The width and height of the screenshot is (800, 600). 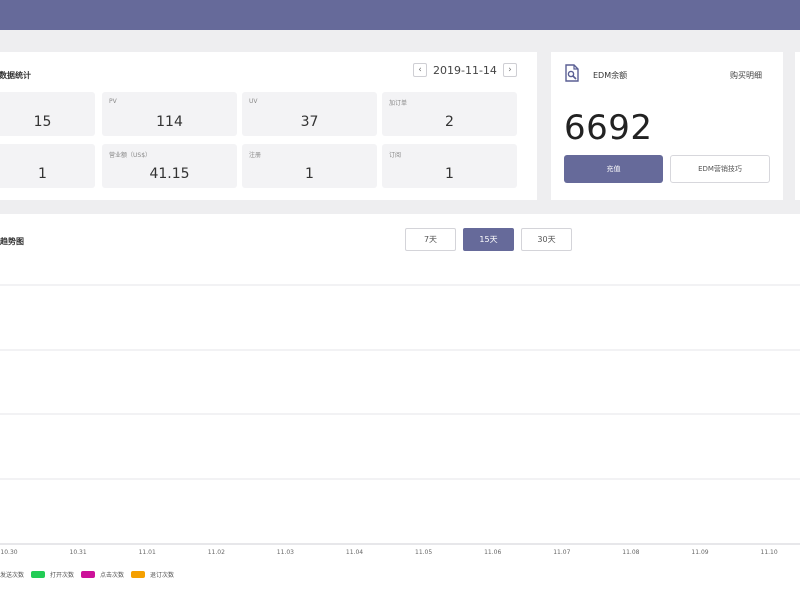 I want to click on stat-tile: UV 37, so click(x=309, y=114).